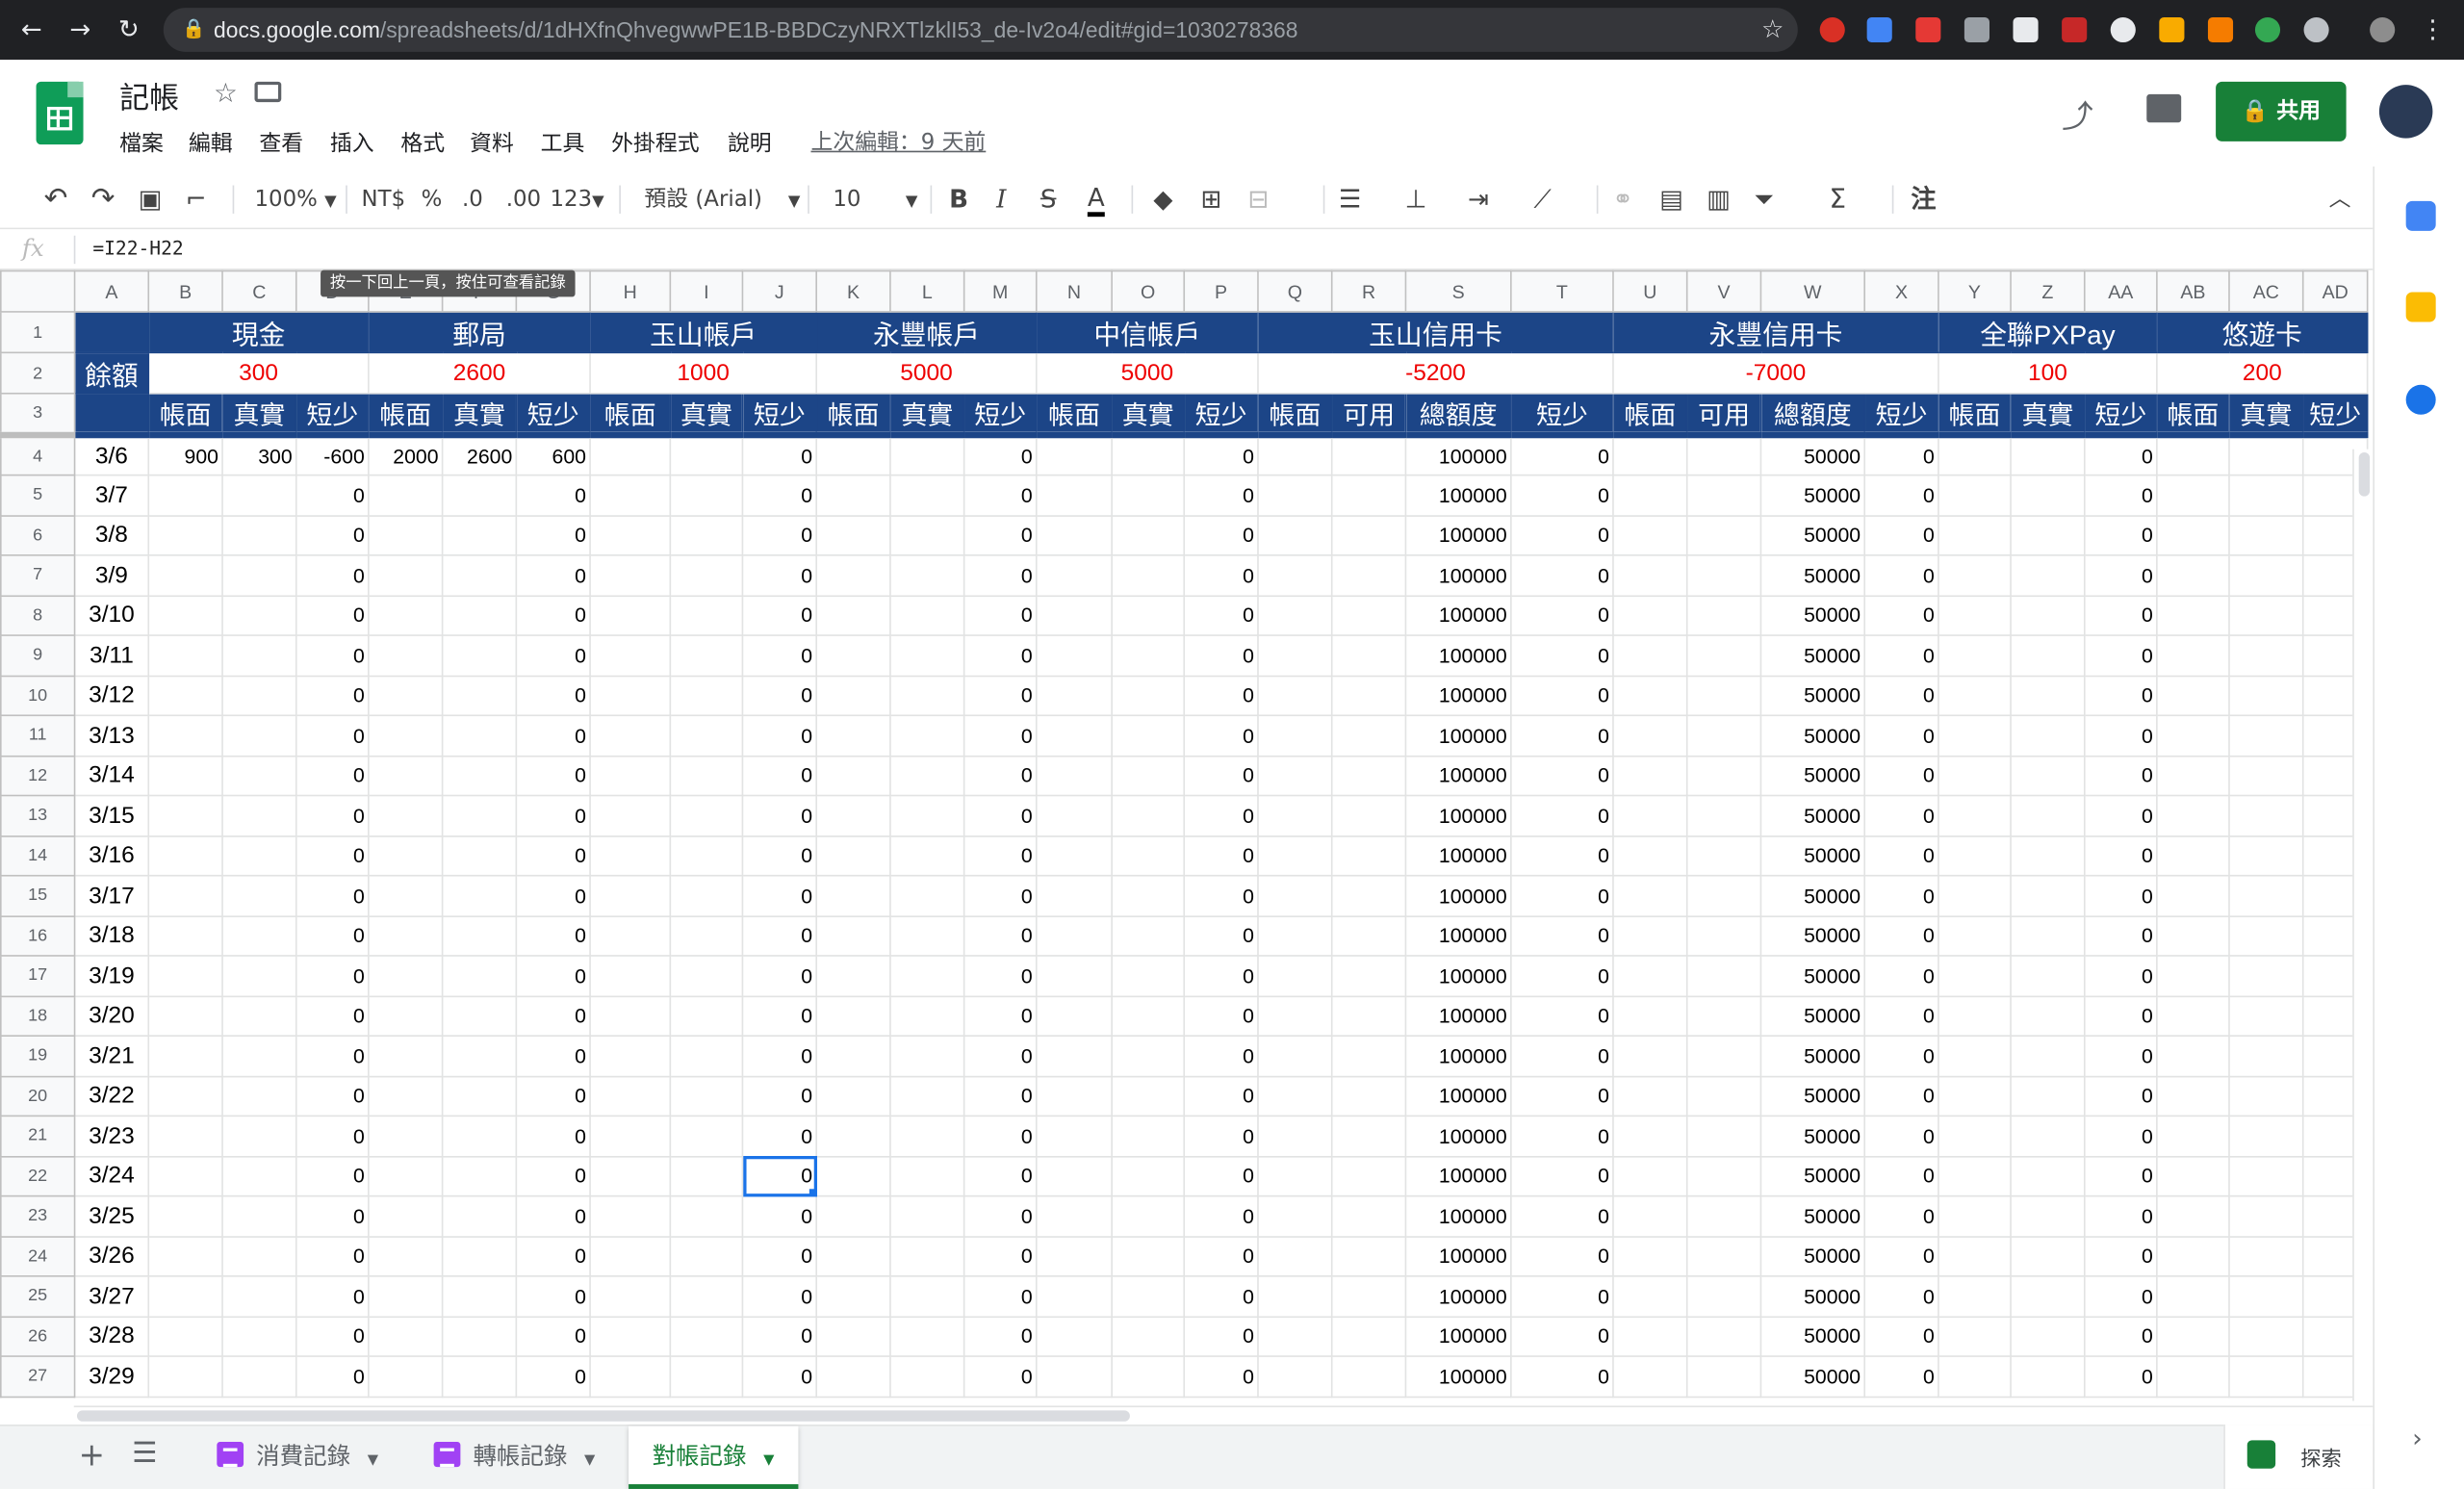 This screenshot has height=1489, width=2464. What do you see at coordinates (492, 143) in the screenshot?
I see `menu-data: 資料` at bounding box center [492, 143].